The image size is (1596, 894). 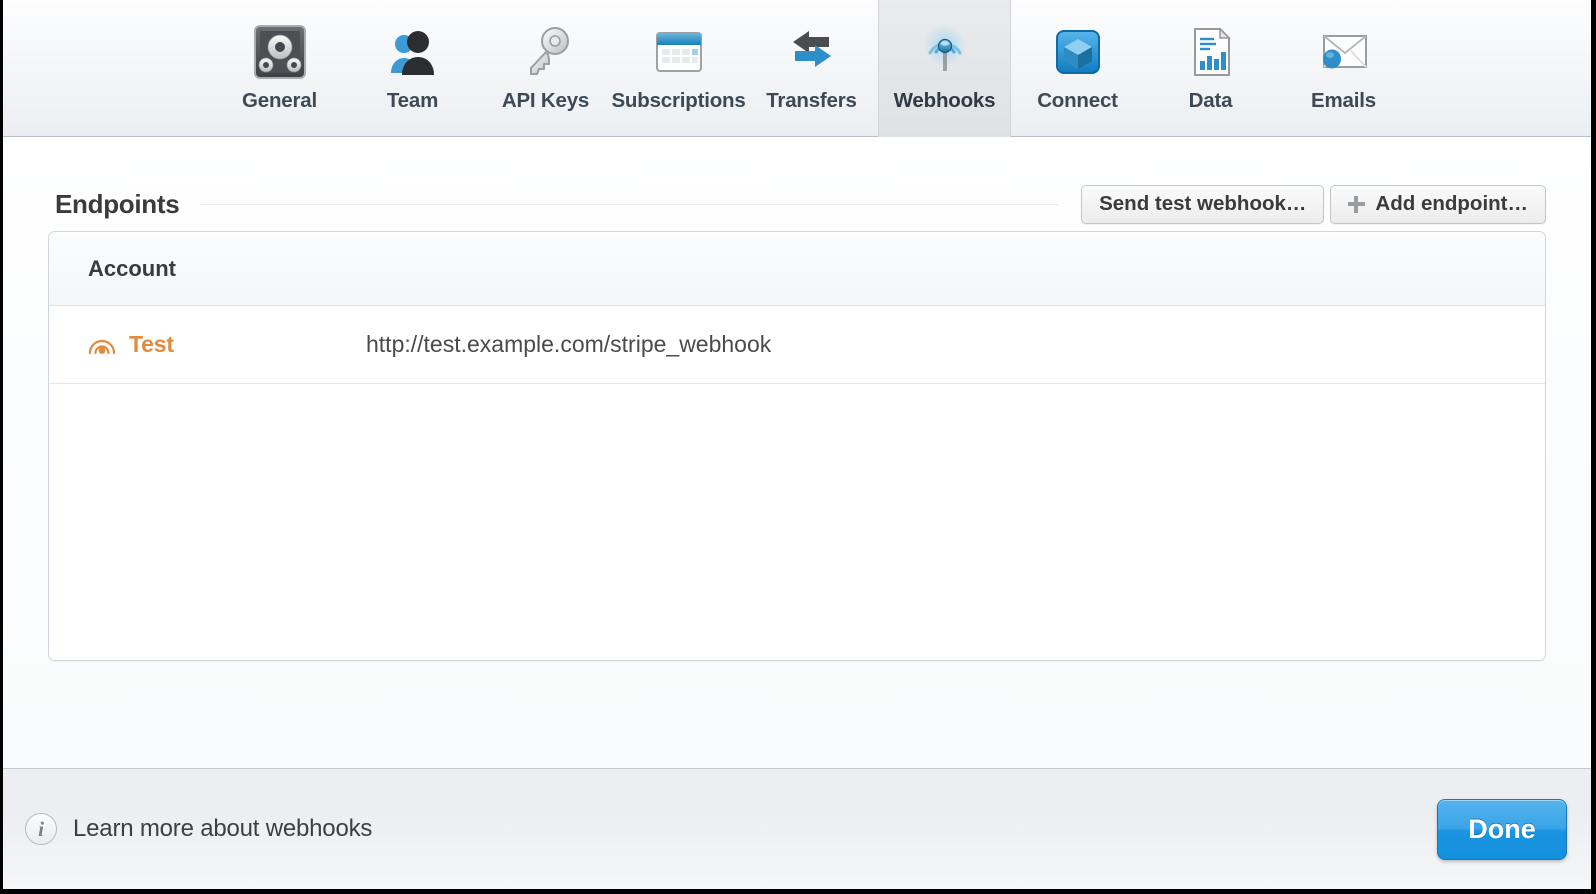 I want to click on tab-emails: Emails, so click(x=1343, y=68).